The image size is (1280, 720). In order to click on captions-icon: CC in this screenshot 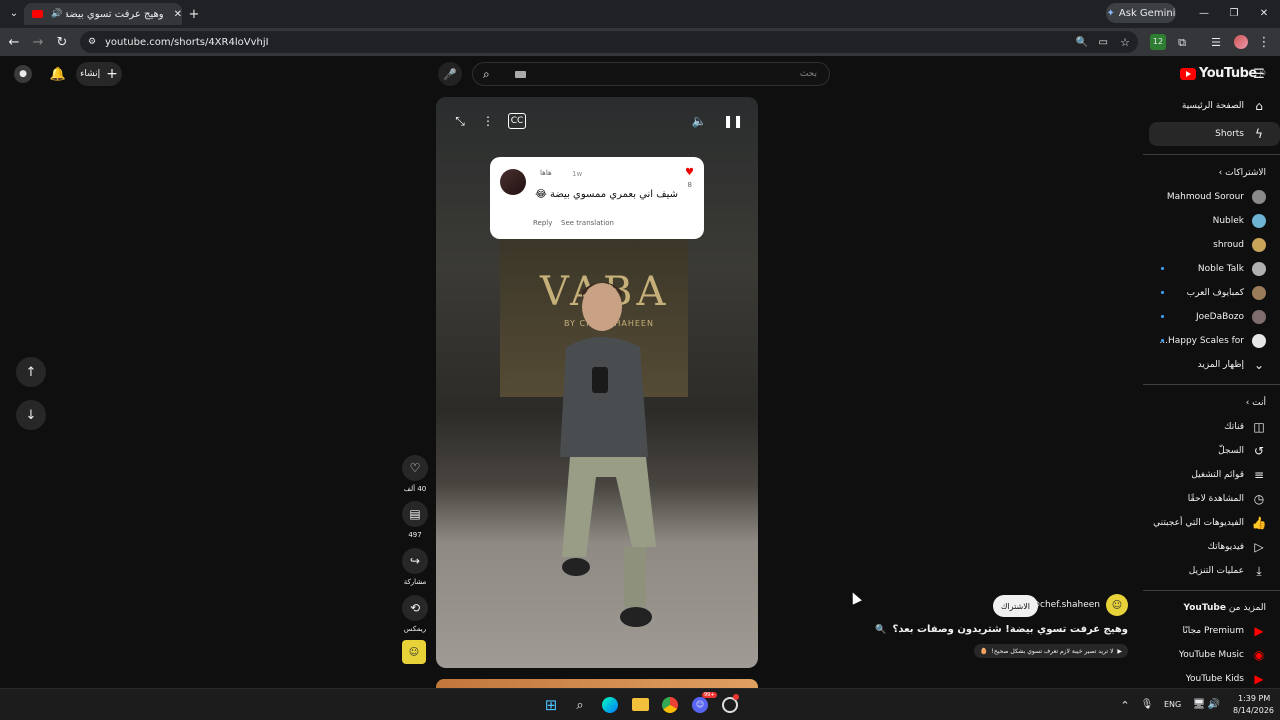, I will do `click(517, 121)`.